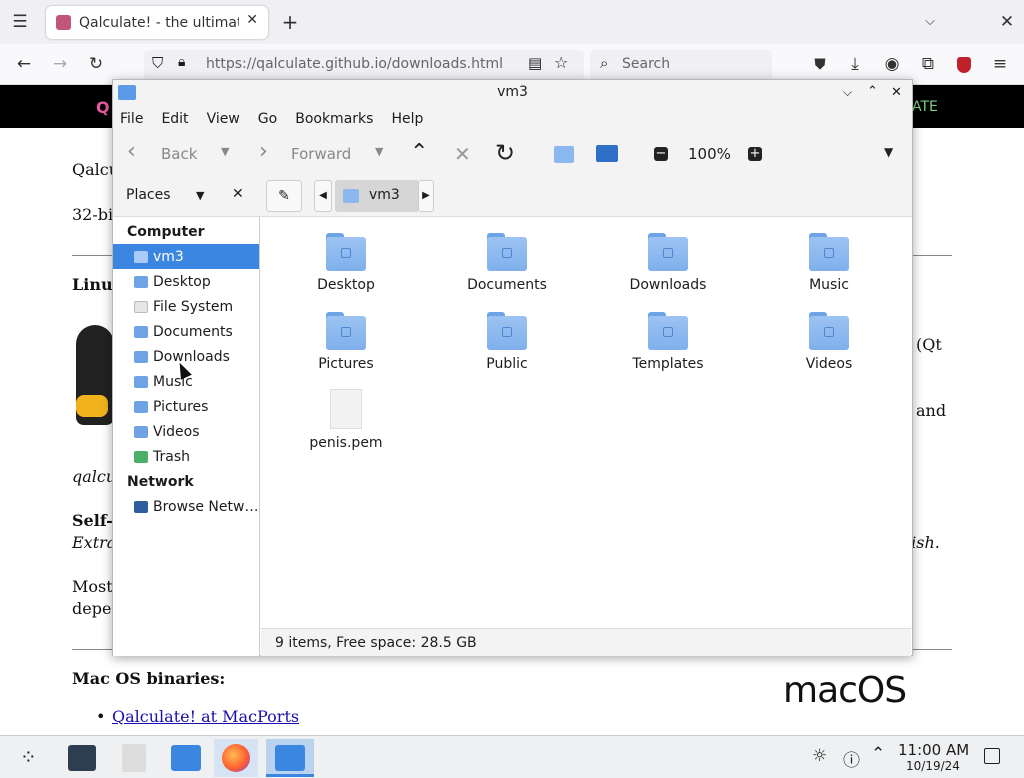  Describe the element at coordinates (346, 263) in the screenshot. I see `file-item-desktop: Desktop` at that location.